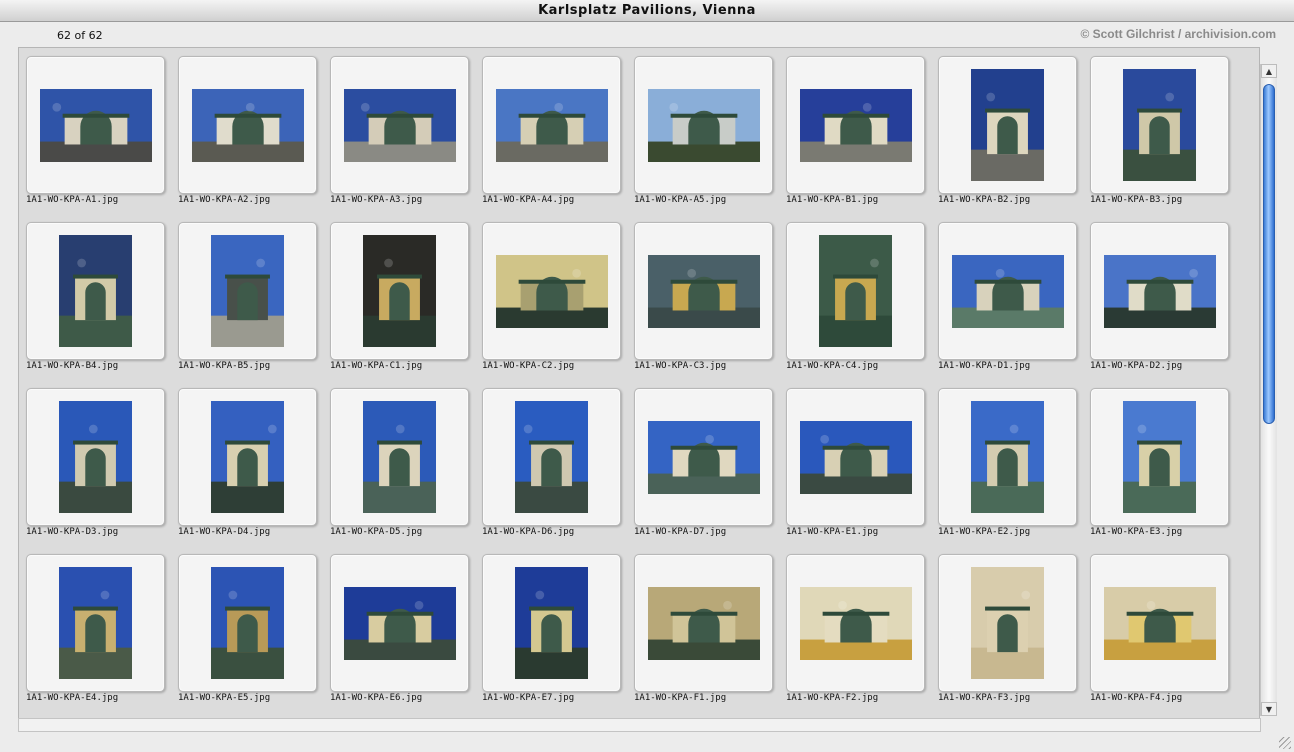 This screenshot has height=752, width=1294. I want to click on thumbnail-item: 1A1-WO-KPA-C1.jpg, so click(405, 303).